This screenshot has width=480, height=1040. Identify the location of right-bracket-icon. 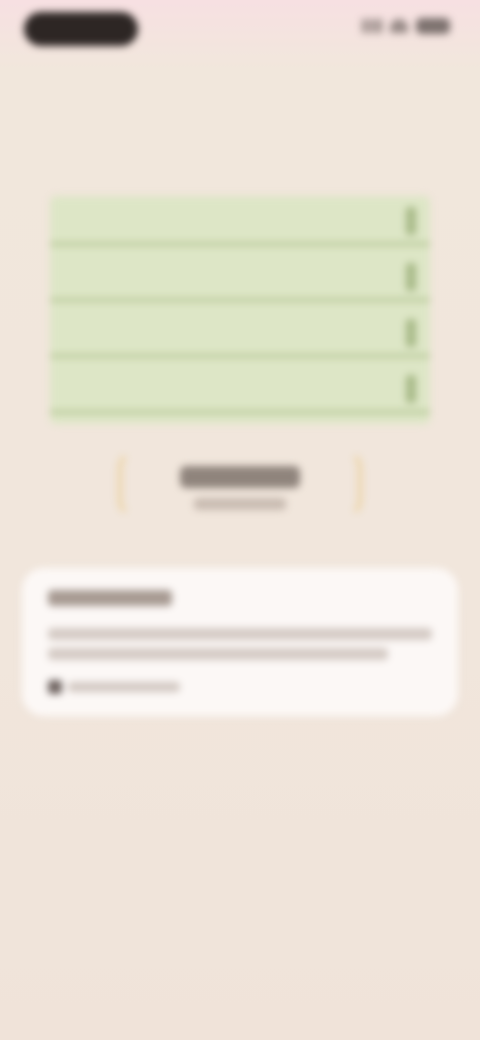
(344, 484).